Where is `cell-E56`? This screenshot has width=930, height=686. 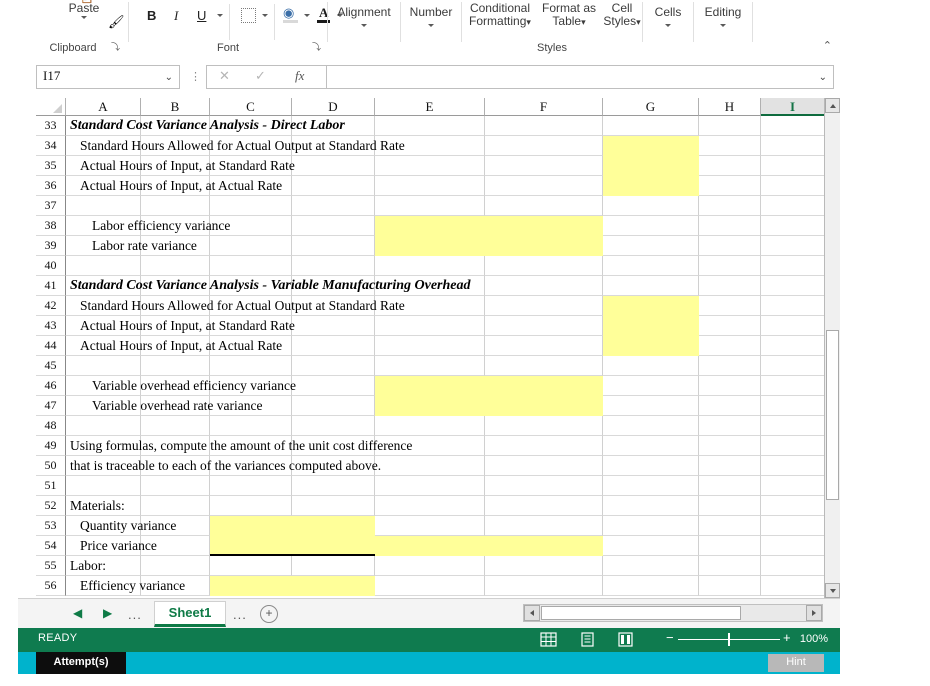
cell-E56 is located at coordinates (430, 586).